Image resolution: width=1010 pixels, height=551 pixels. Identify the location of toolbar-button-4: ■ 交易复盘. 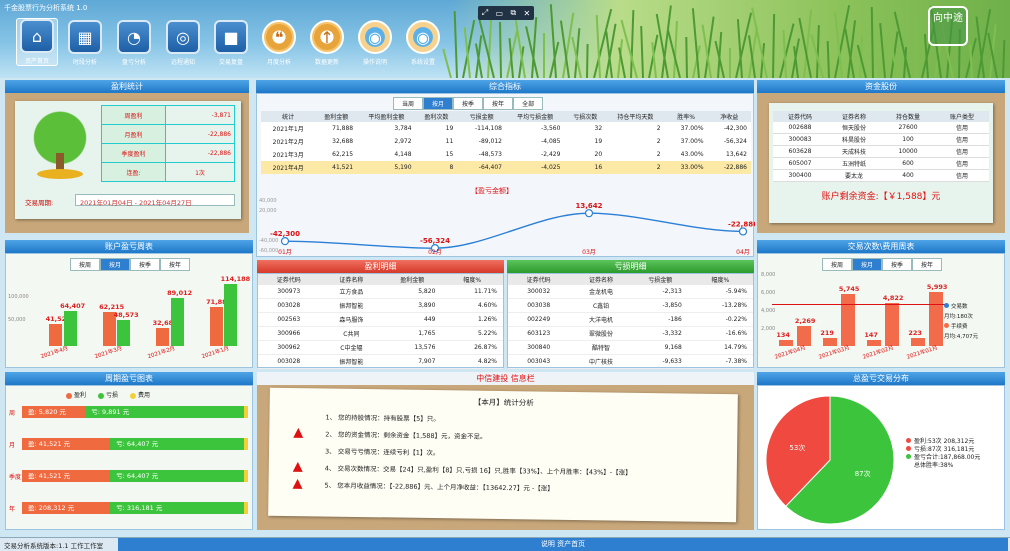
(231, 43).